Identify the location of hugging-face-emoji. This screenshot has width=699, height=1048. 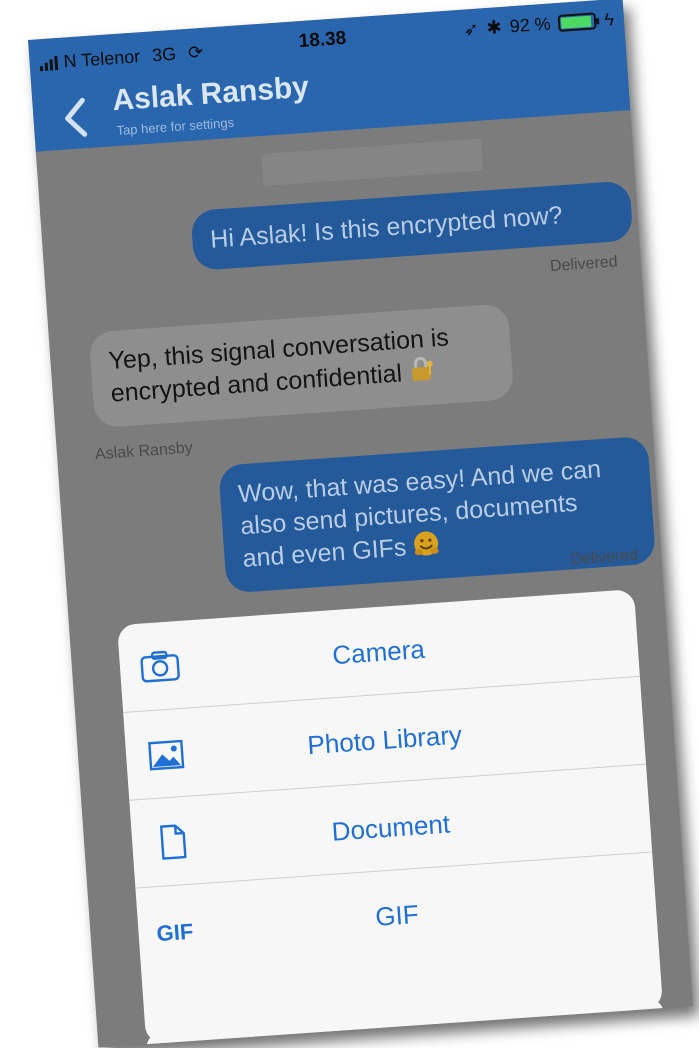
(426, 548).